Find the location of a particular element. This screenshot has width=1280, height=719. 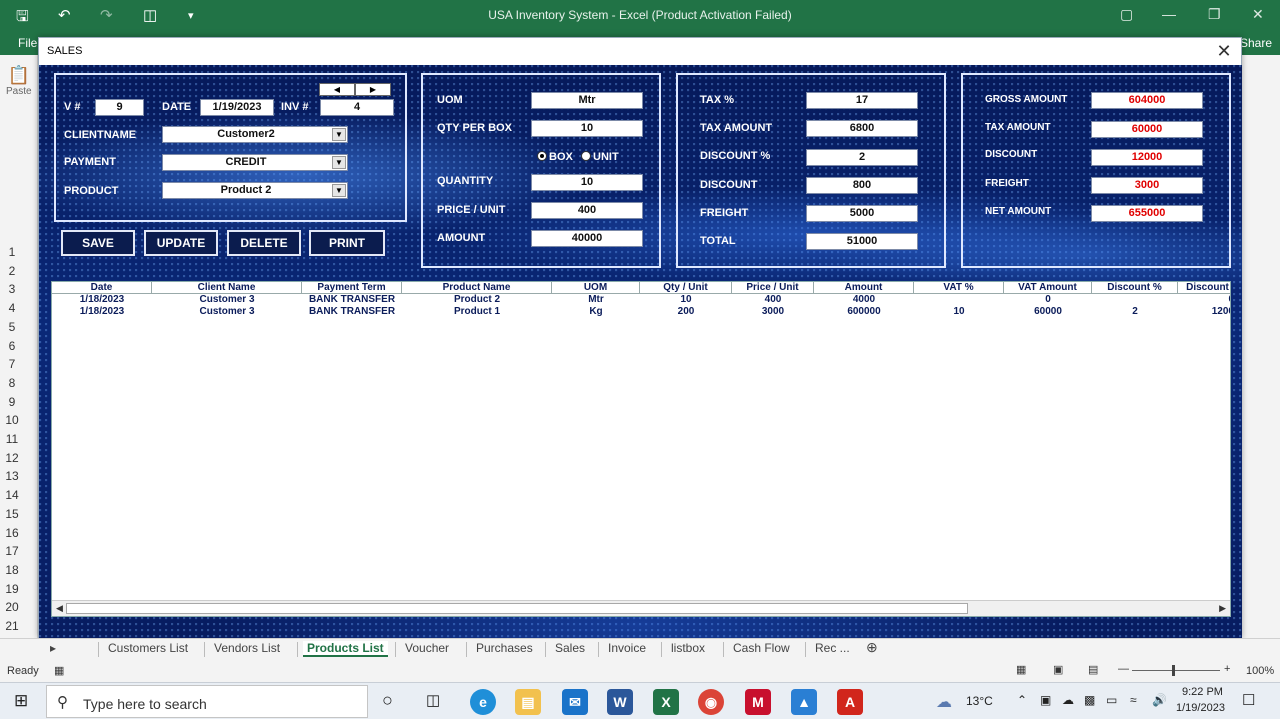

discount-percent-field: 2 is located at coordinates (862, 157).